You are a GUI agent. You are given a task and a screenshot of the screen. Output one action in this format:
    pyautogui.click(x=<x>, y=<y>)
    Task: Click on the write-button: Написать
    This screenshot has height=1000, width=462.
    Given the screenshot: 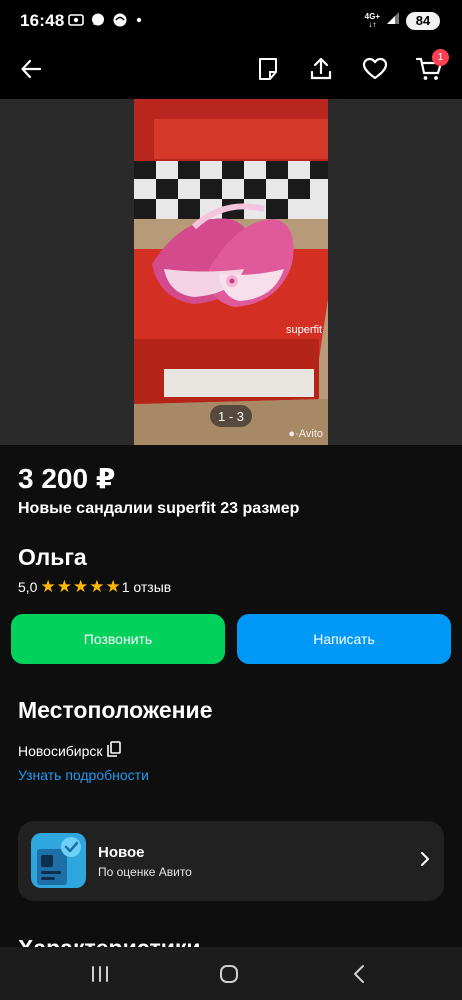 What is the action you would take?
    pyautogui.click(x=344, y=639)
    